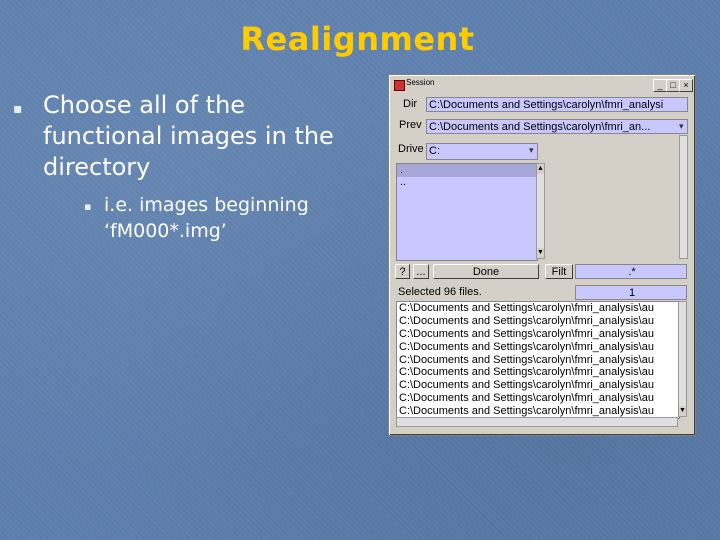 Image resolution: width=720 pixels, height=540 pixels. Describe the element at coordinates (402, 271) in the screenshot. I see `help-button: ?` at that location.